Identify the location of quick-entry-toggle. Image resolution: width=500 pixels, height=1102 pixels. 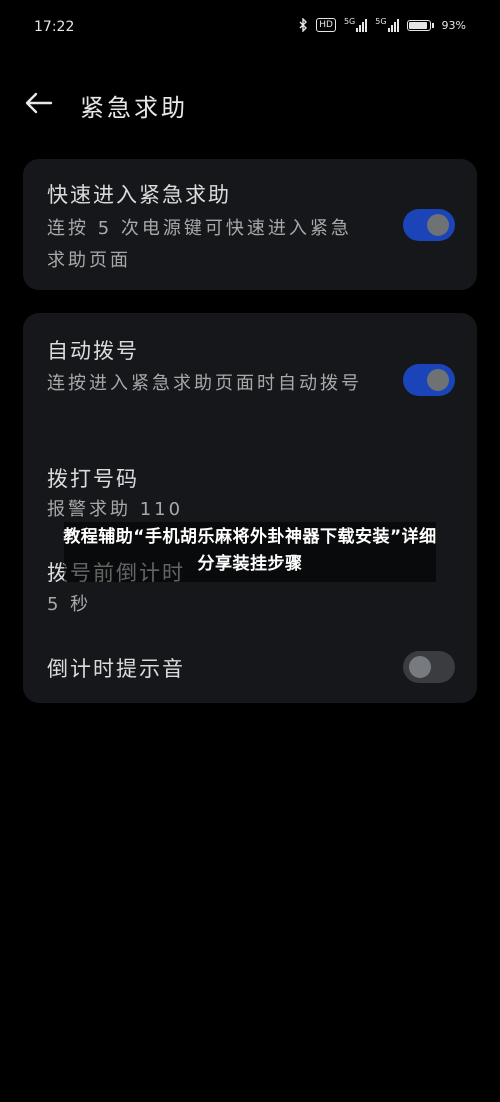
(429, 225).